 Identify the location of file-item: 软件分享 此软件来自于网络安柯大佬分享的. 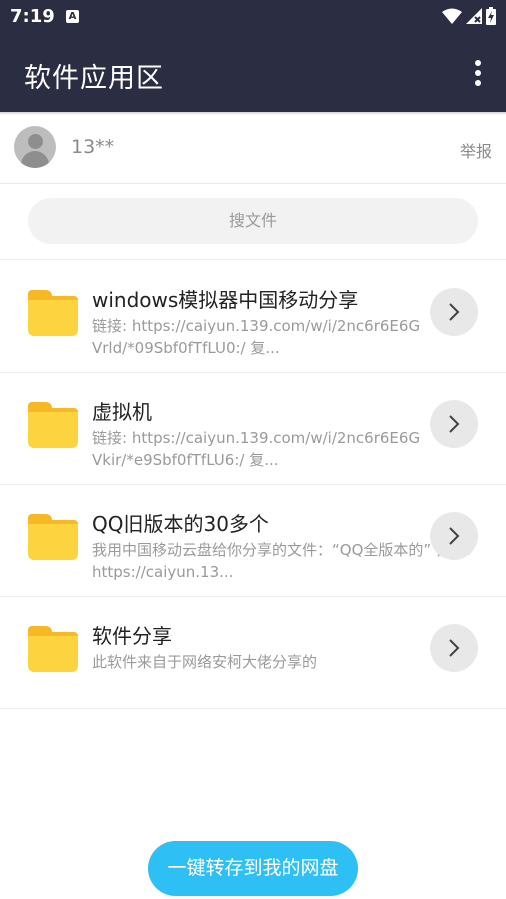
(253, 652).